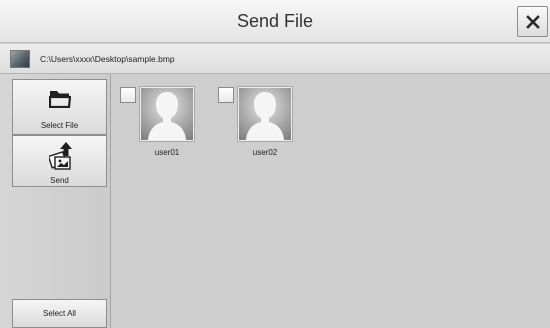 The image size is (550, 328). What do you see at coordinates (265, 152) in the screenshot?
I see `user-name: user02` at bounding box center [265, 152].